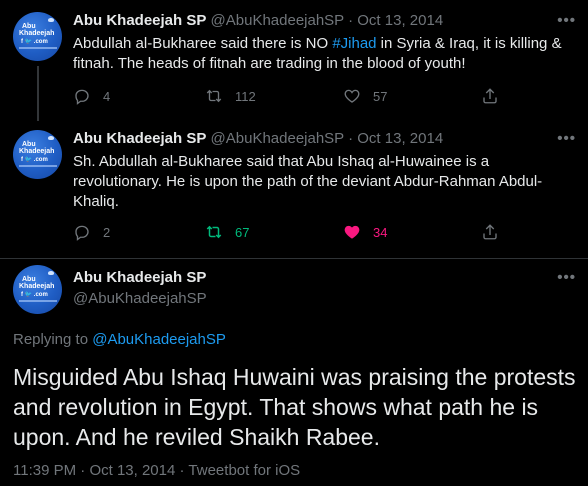 The image size is (588, 486). I want to click on replying-to-handle: @AbuKhadeejahSP, so click(159, 339).